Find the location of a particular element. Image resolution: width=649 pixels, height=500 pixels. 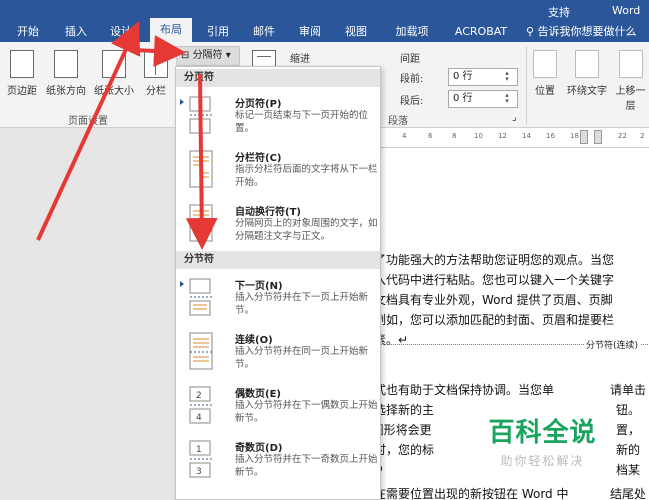

section-break-marker: 分节符(连续) is located at coordinates (498, 347).